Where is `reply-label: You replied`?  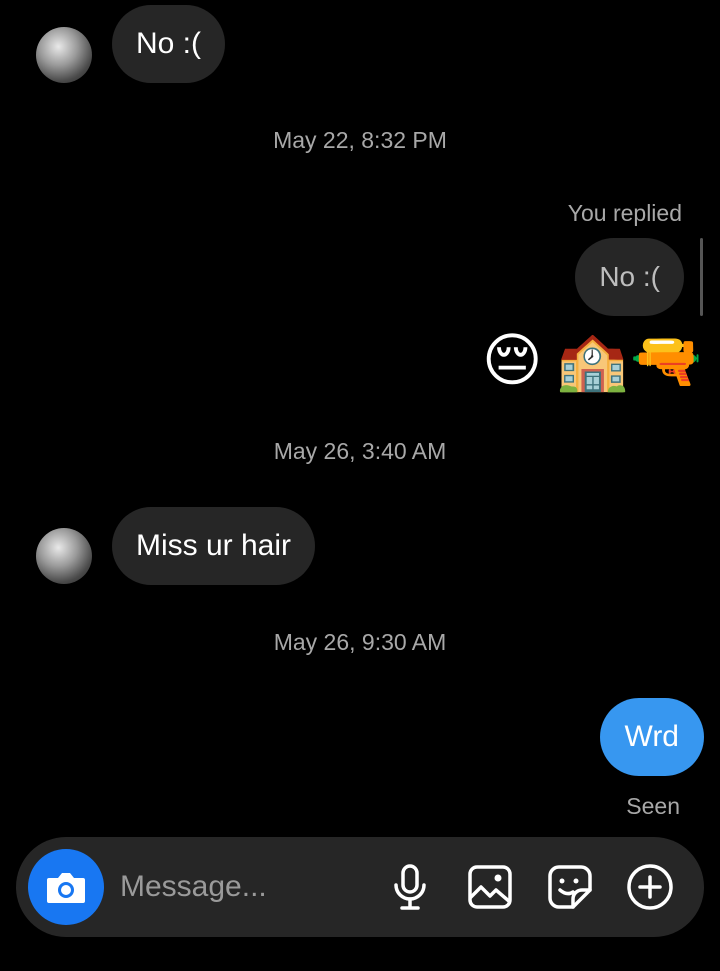 reply-label: You replied is located at coordinates (624, 213).